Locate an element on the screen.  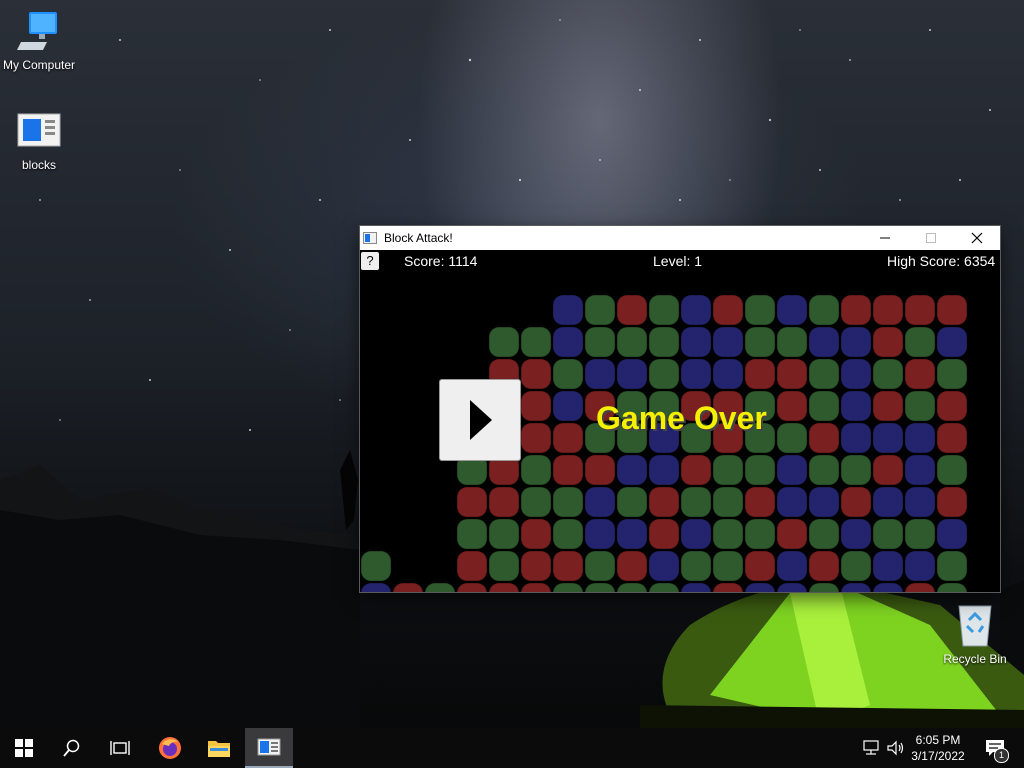
window-title: Block Attack! is located at coordinates (418, 238).